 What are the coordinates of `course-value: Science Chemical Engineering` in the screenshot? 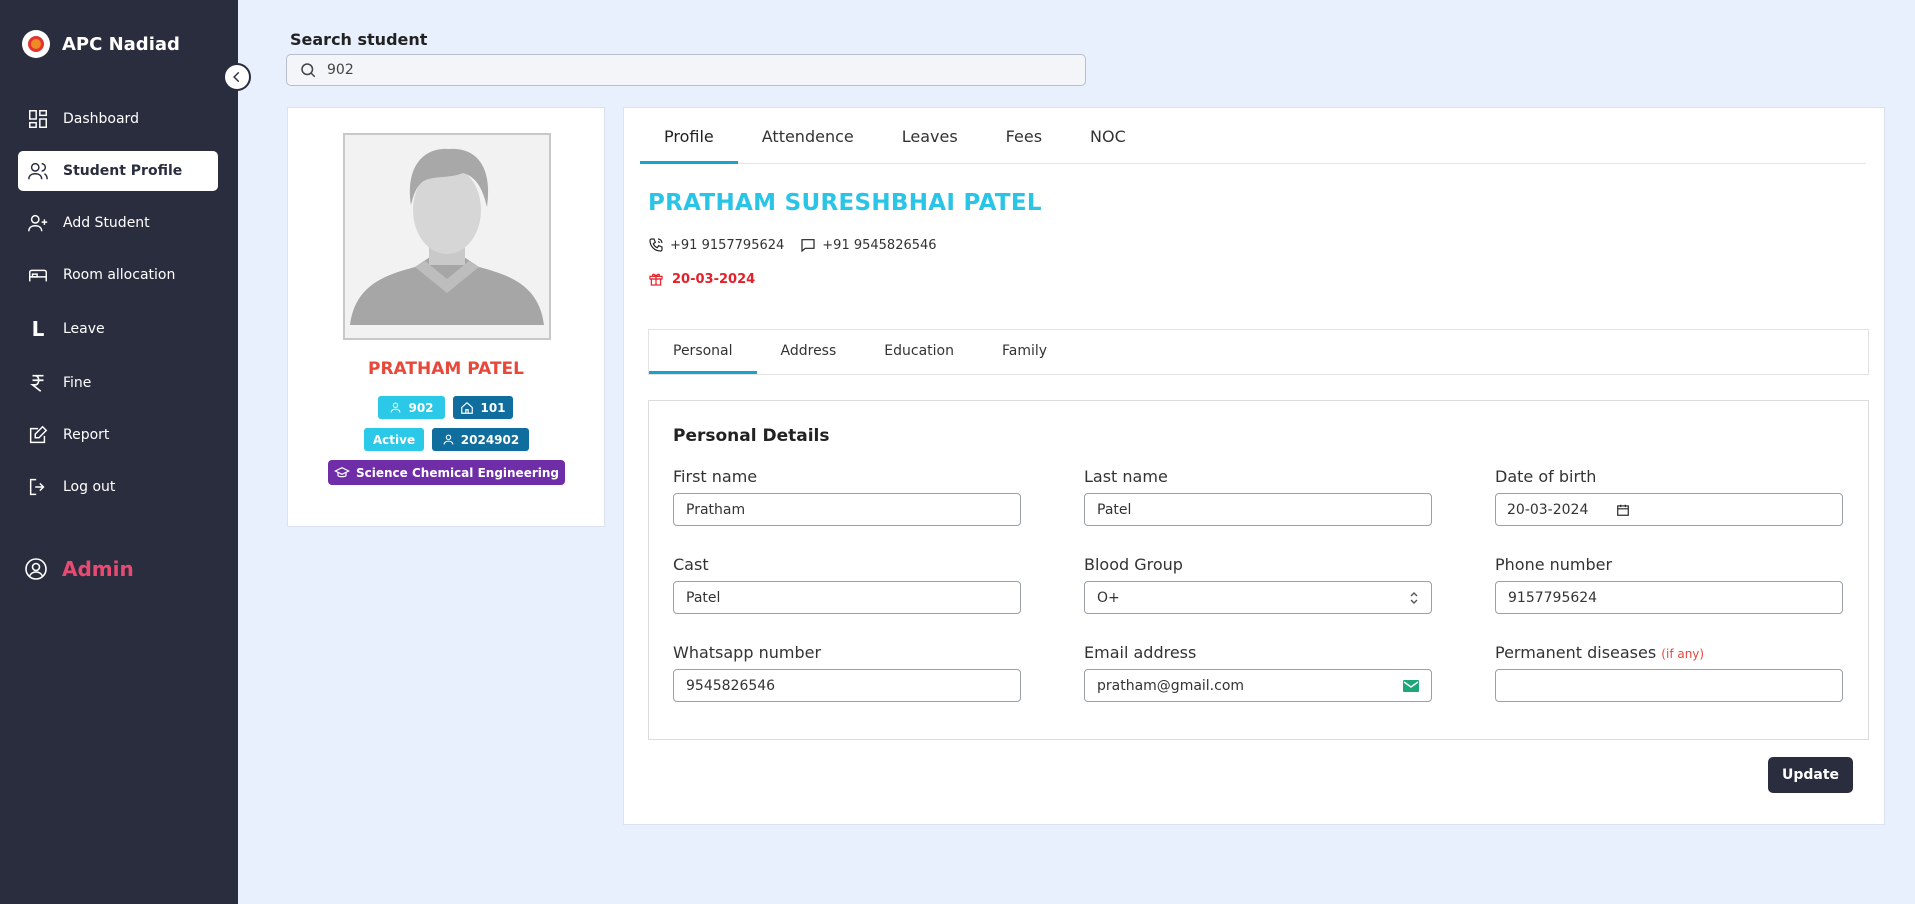 It's located at (457, 472).